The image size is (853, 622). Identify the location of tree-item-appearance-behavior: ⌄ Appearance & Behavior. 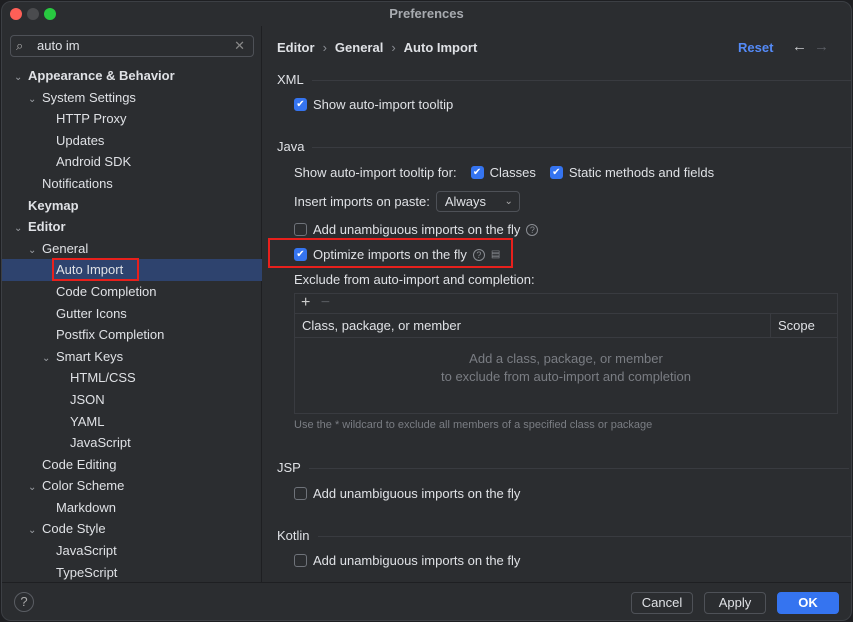
(132, 76).